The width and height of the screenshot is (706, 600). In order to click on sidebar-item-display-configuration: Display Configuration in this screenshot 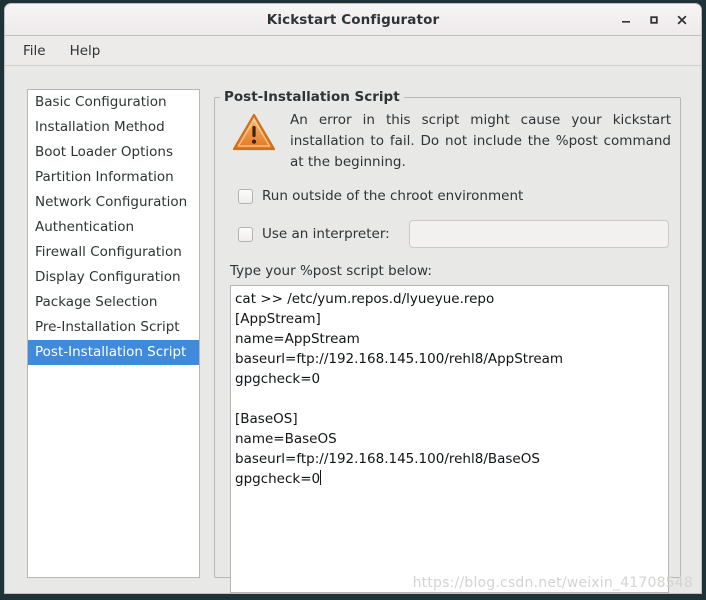, I will do `click(113, 277)`.